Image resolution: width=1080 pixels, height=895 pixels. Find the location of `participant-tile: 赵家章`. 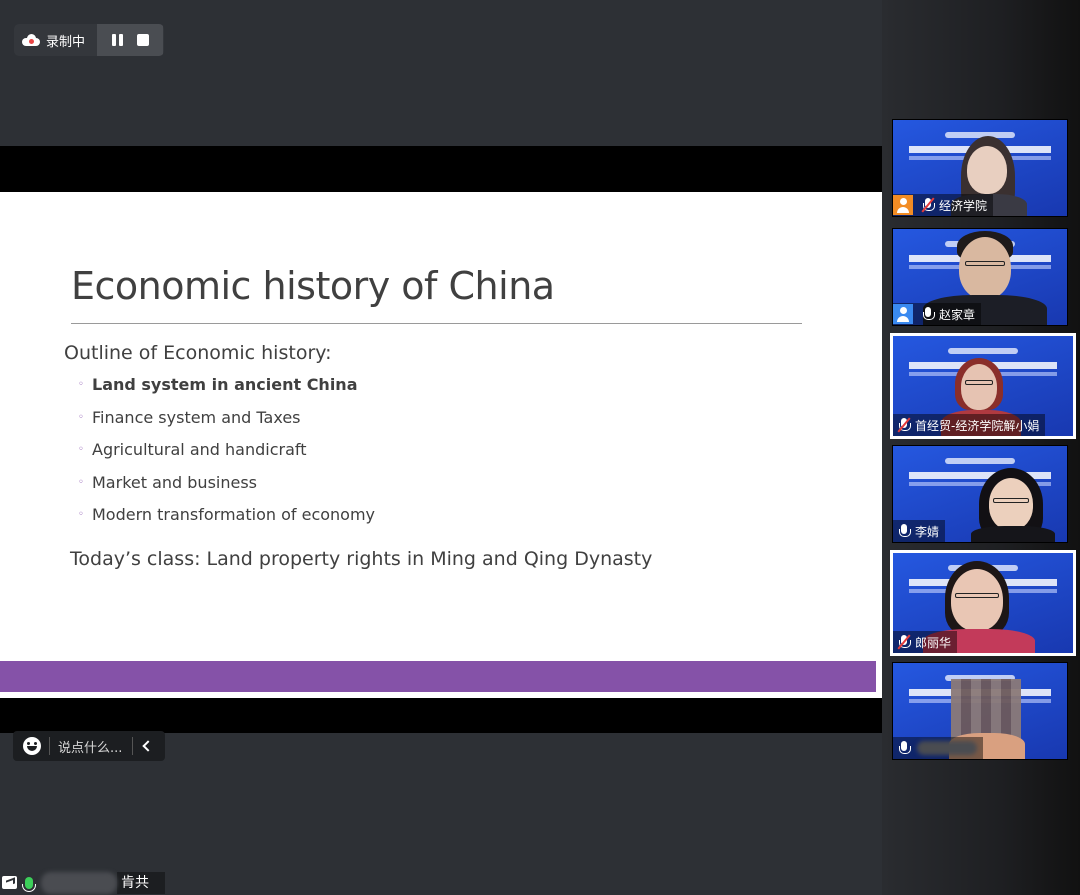

participant-tile: 赵家章 is located at coordinates (980, 277).